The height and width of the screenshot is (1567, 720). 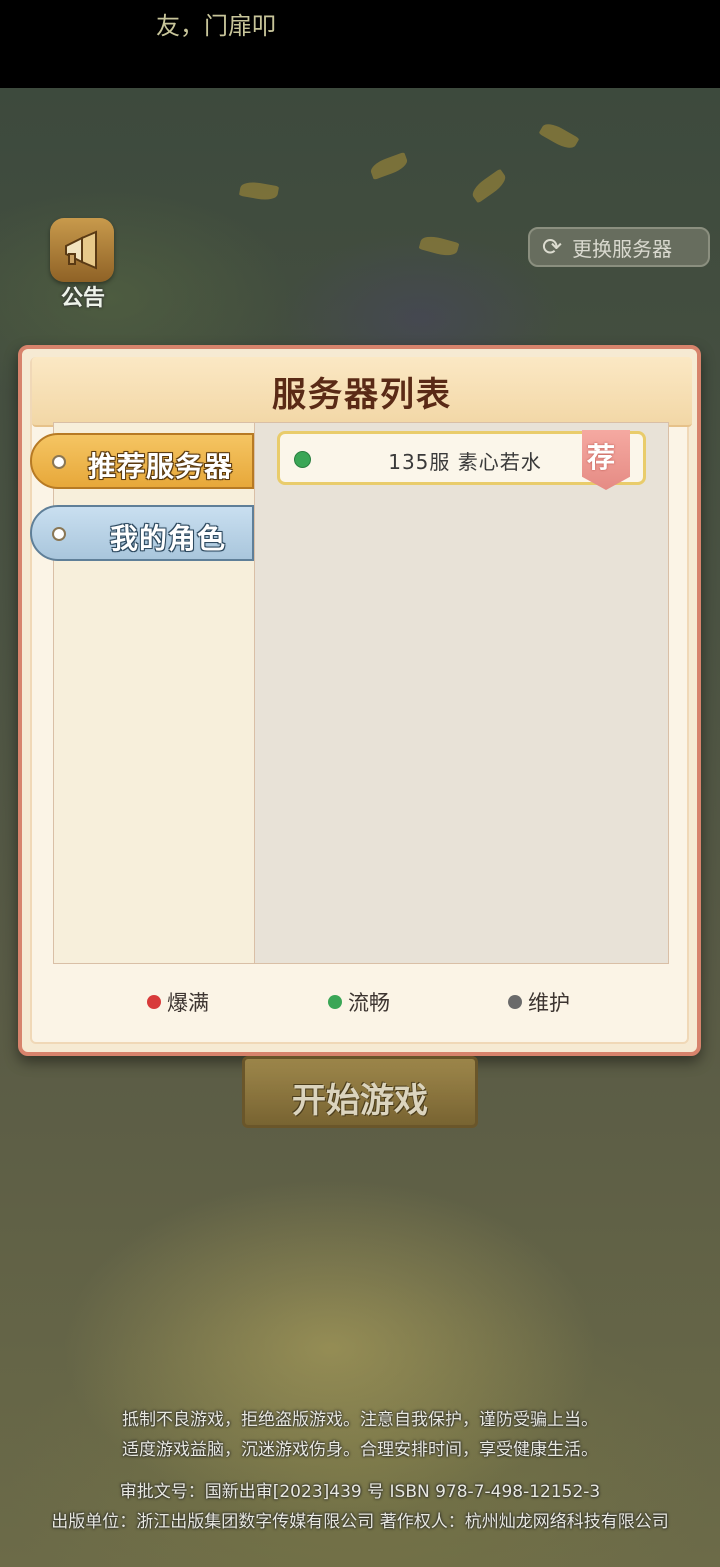 What do you see at coordinates (549, 1003) in the screenshot?
I see `legend-label: 维护` at bounding box center [549, 1003].